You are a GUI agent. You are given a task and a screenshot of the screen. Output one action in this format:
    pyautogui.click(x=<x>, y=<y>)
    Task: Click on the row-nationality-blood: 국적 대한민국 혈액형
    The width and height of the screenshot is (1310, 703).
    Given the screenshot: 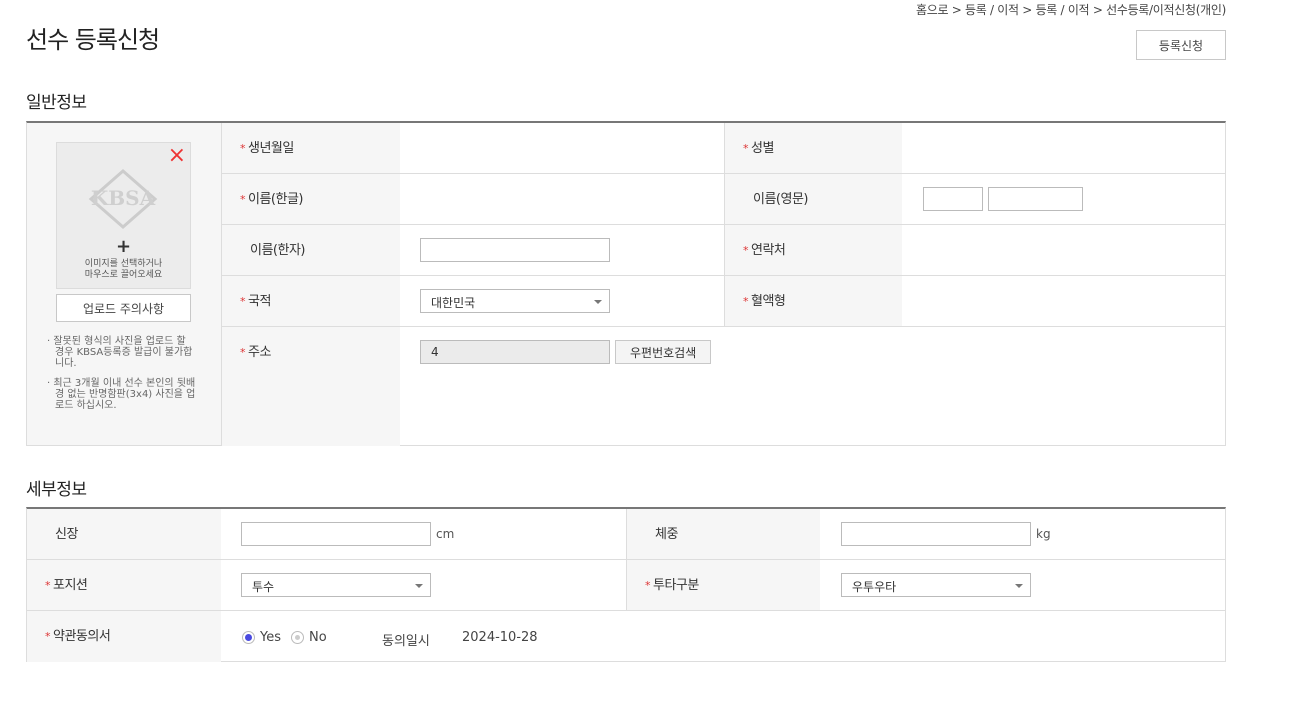 What is the action you would take?
    pyautogui.click(x=723, y=301)
    